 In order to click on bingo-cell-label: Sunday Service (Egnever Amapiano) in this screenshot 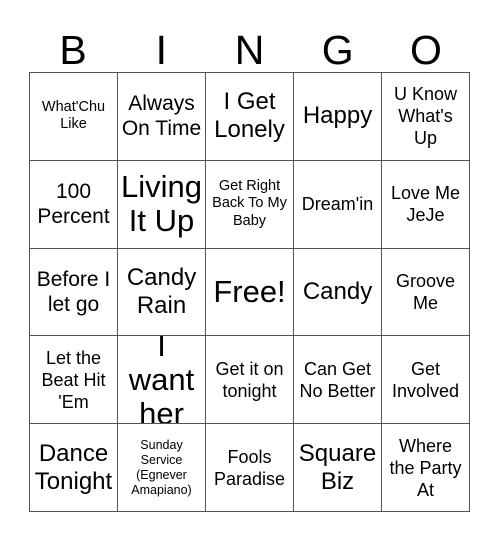, I will do `click(161, 467)`.